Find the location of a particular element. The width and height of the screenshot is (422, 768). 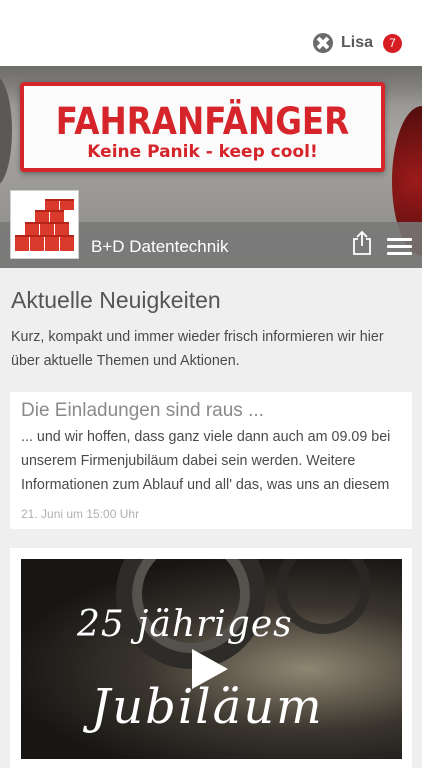

play-icon is located at coordinates (210, 669).